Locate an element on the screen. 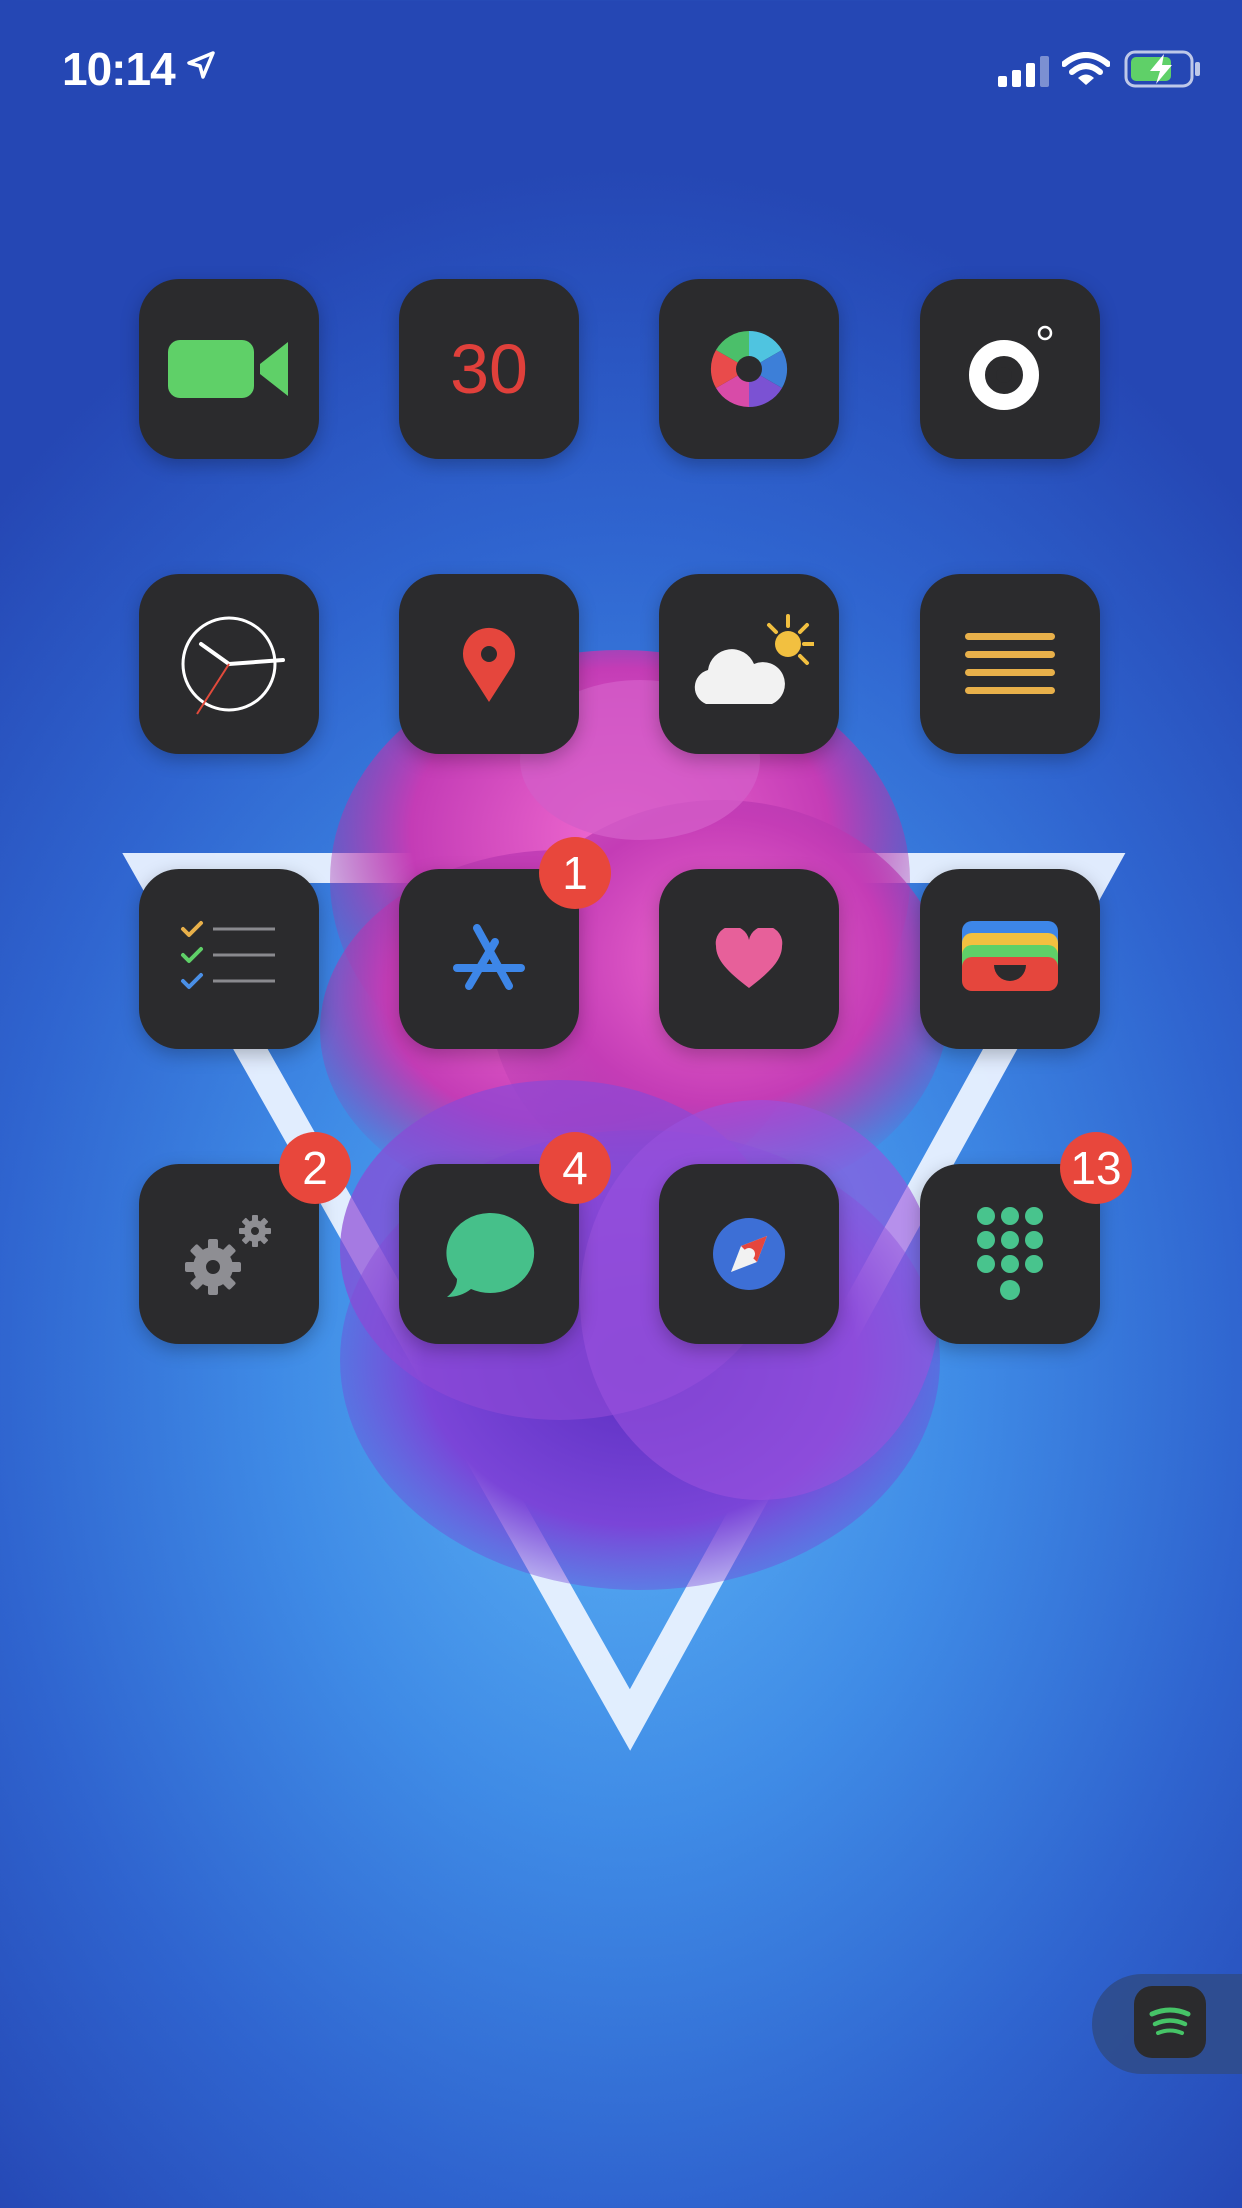 This screenshot has height=2208, width=1242. spotify-app is located at coordinates (1170, 2022).